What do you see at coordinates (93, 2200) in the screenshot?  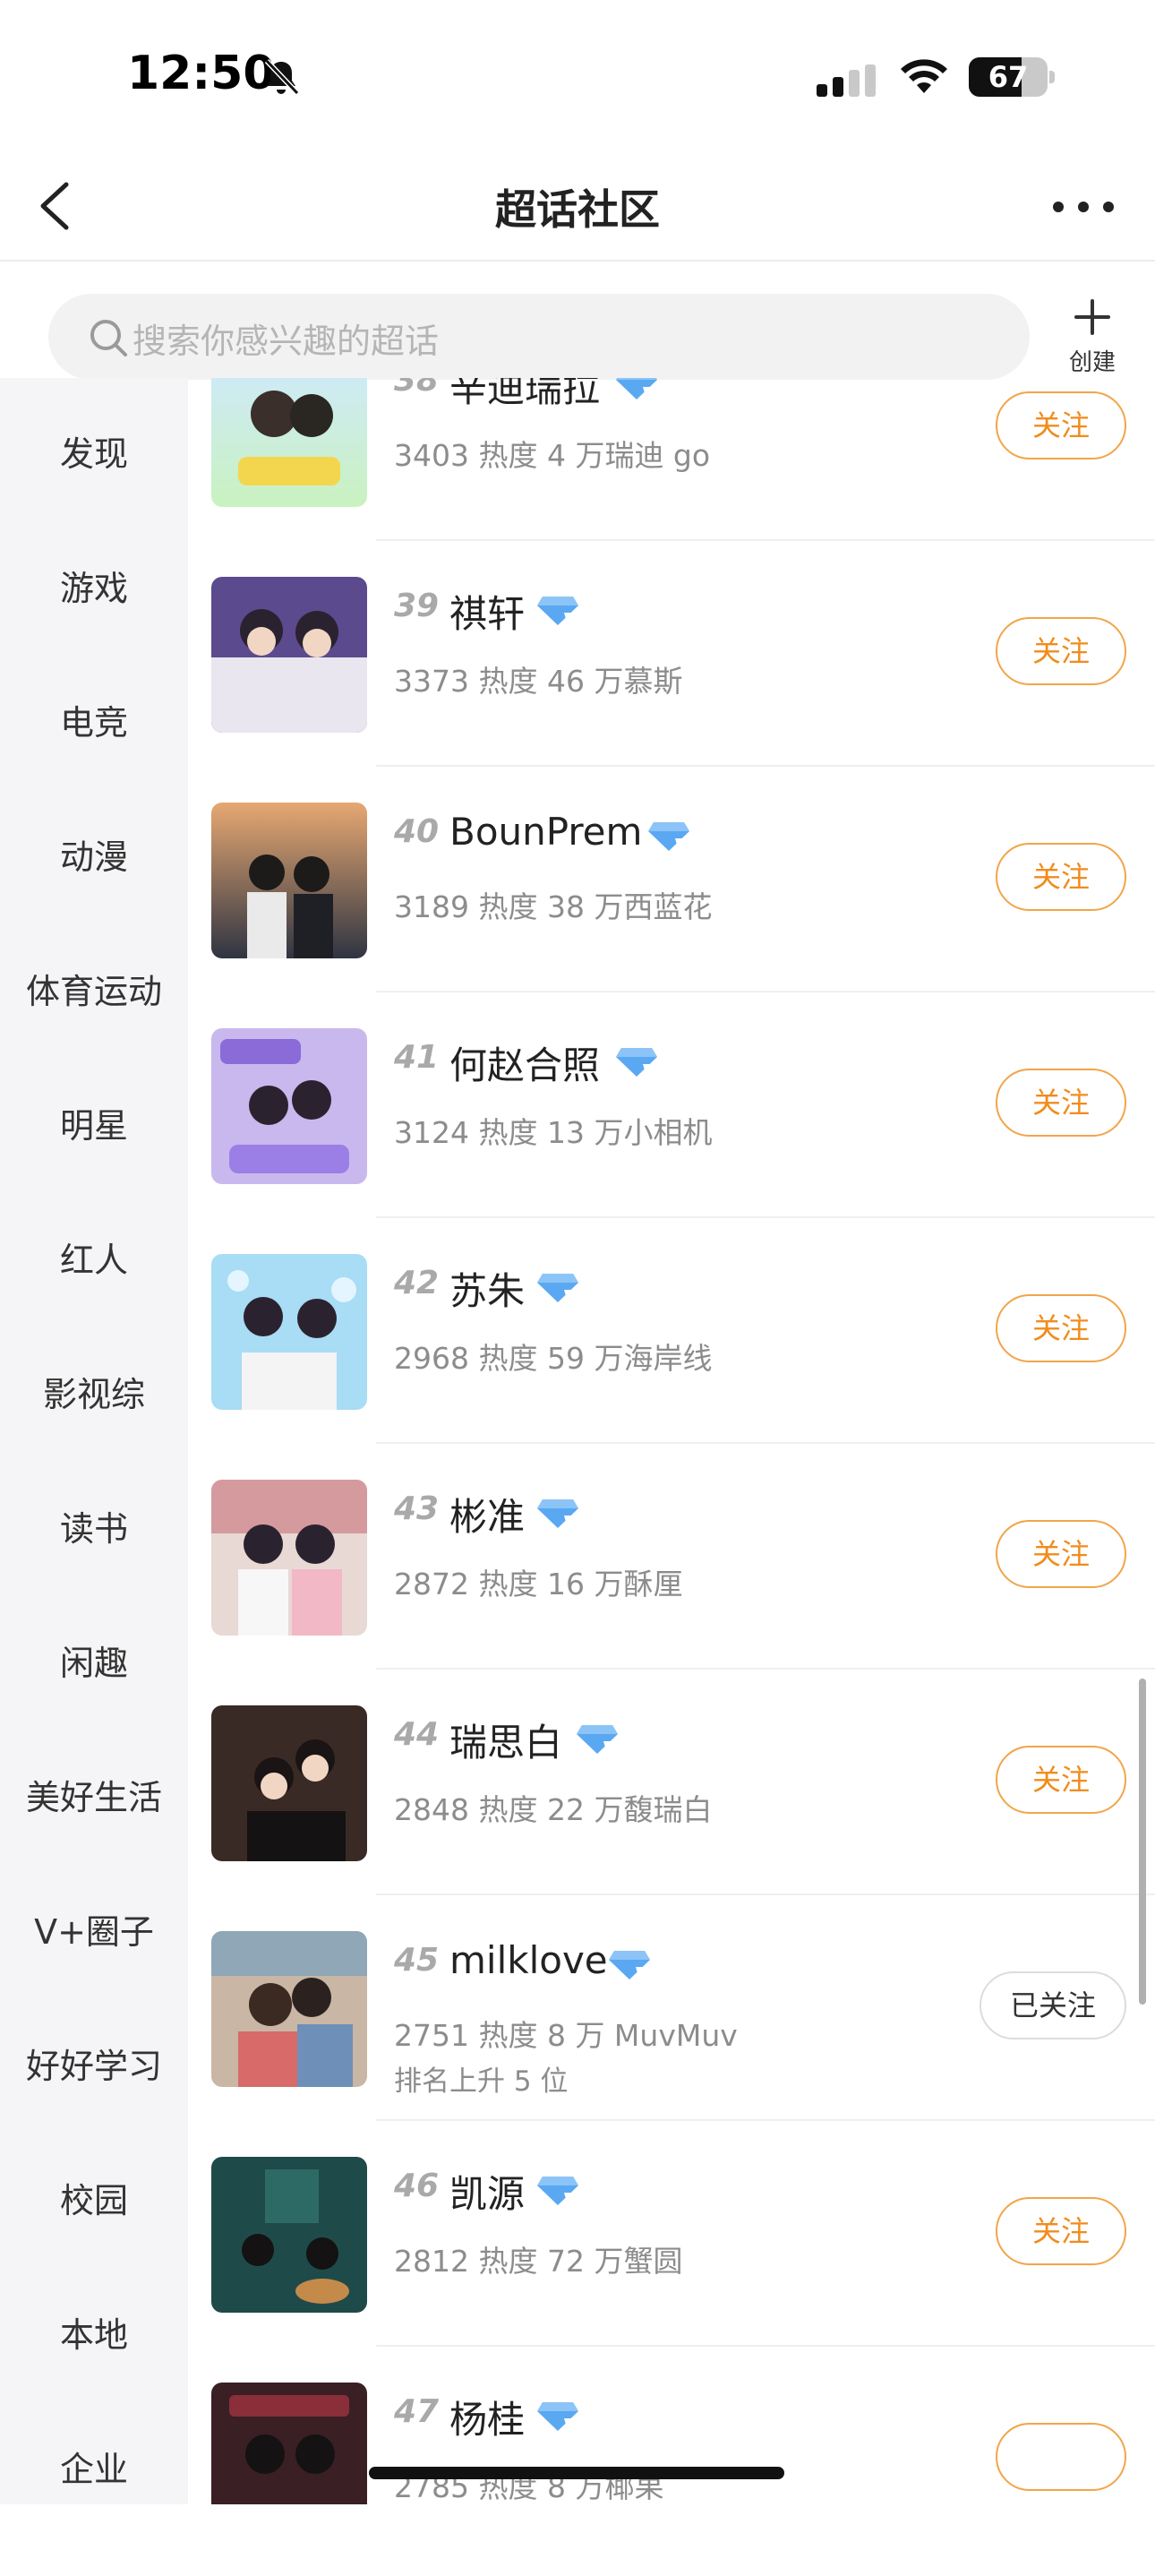 I see `sidebar-item-label: 校园` at bounding box center [93, 2200].